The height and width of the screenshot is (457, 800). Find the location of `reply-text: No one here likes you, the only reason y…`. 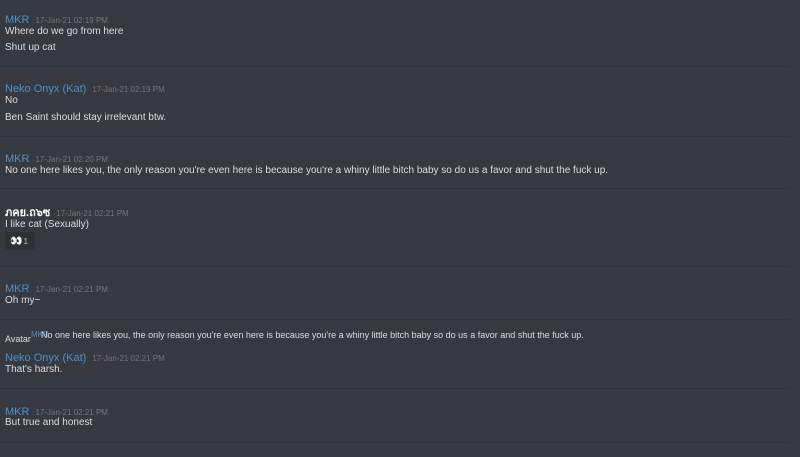

reply-text: No one here likes you, the only reason y… is located at coordinates (312, 335).